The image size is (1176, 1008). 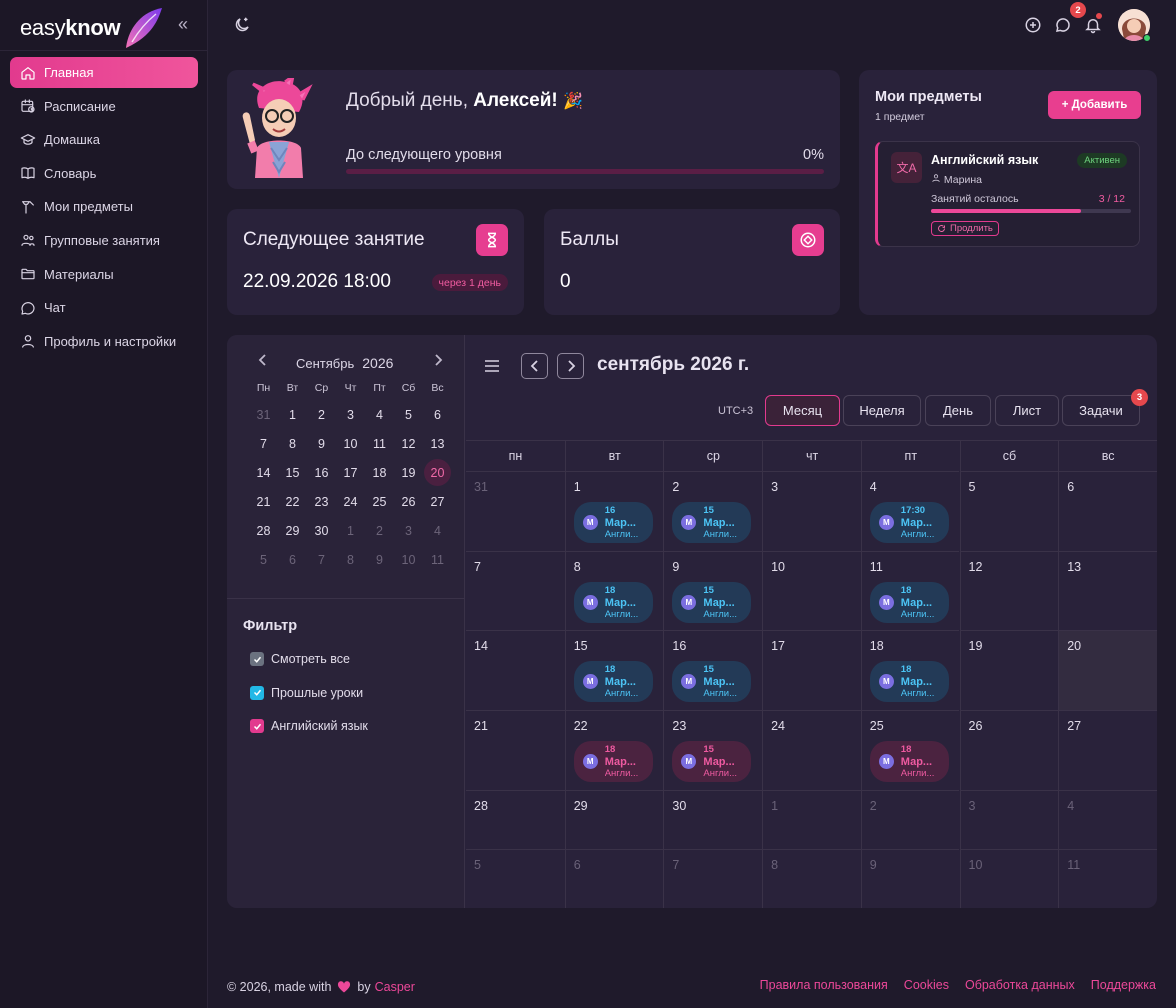 I want to click on view-button-0: Месяц, so click(x=802, y=410).